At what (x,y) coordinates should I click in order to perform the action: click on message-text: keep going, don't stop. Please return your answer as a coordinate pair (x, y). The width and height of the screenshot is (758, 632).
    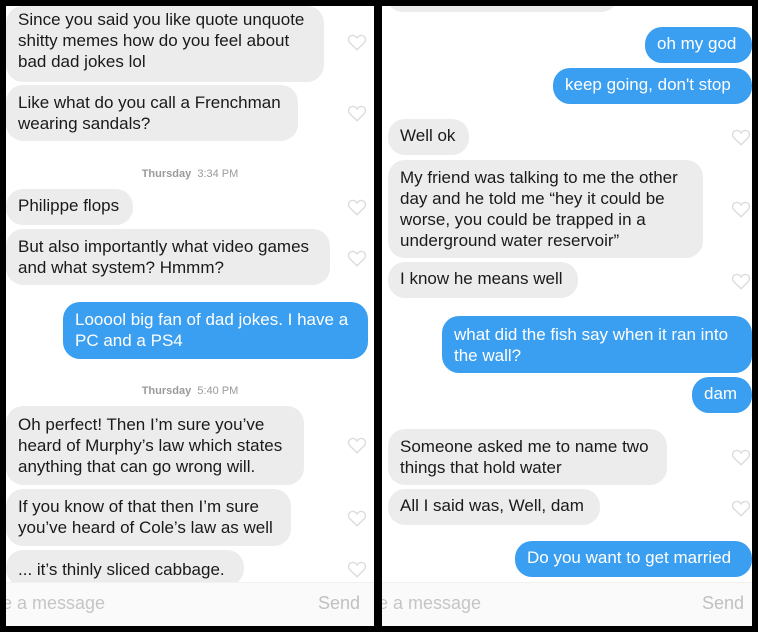
    Looking at the image, I should click on (652, 86).